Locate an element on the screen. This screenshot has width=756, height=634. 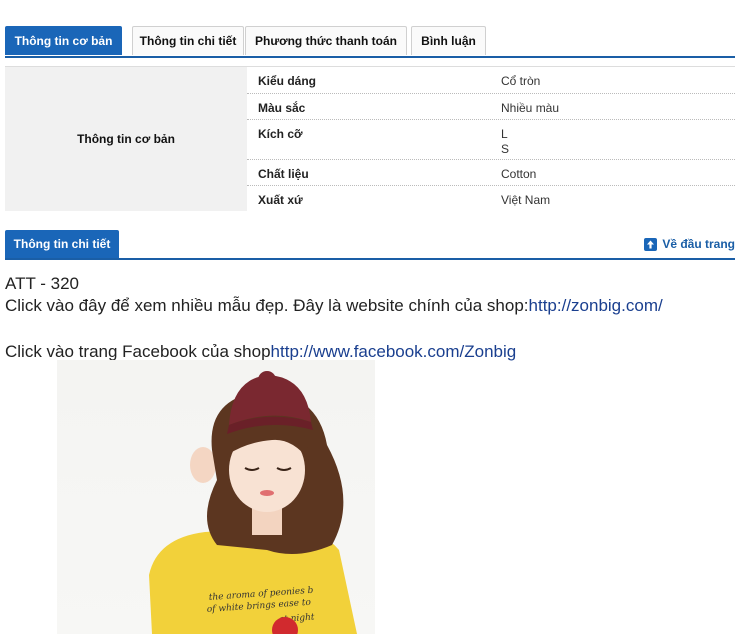
size-option: L is located at coordinates (504, 134).